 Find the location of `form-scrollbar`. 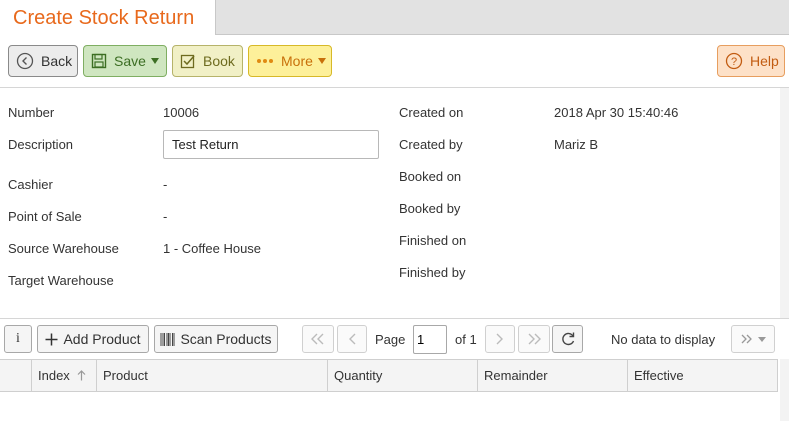

form-scrollbar is located at coordinates (784, 203).